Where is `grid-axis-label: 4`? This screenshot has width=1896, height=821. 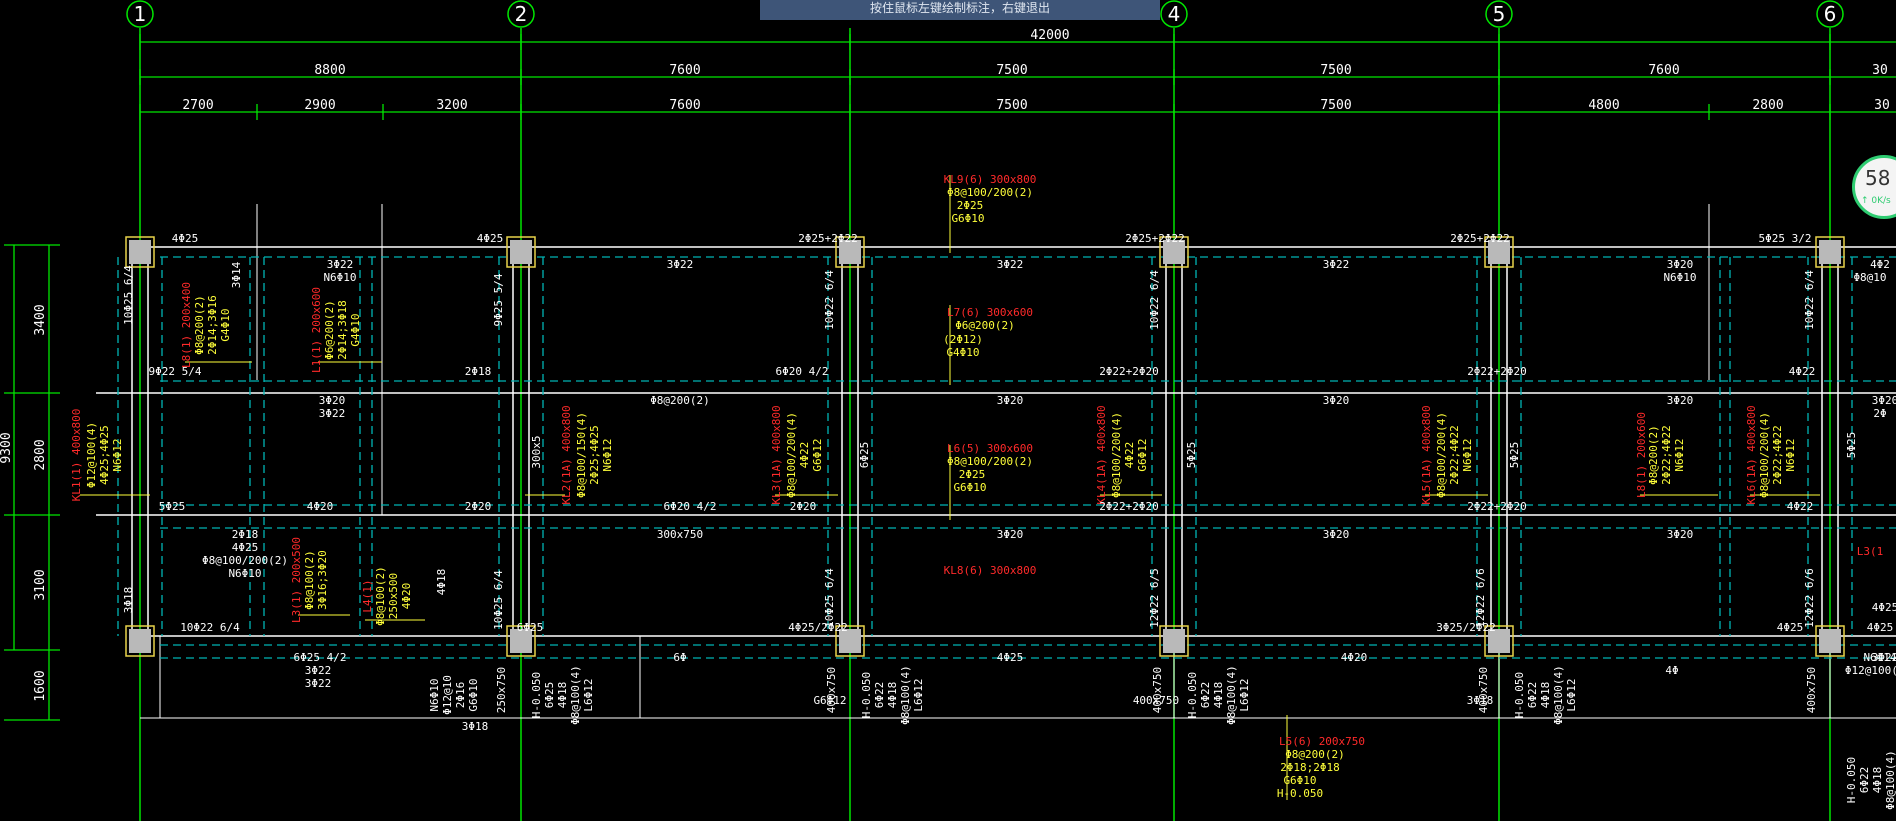
grid-axis-label: 4 is located at coordinates (1174, 14).